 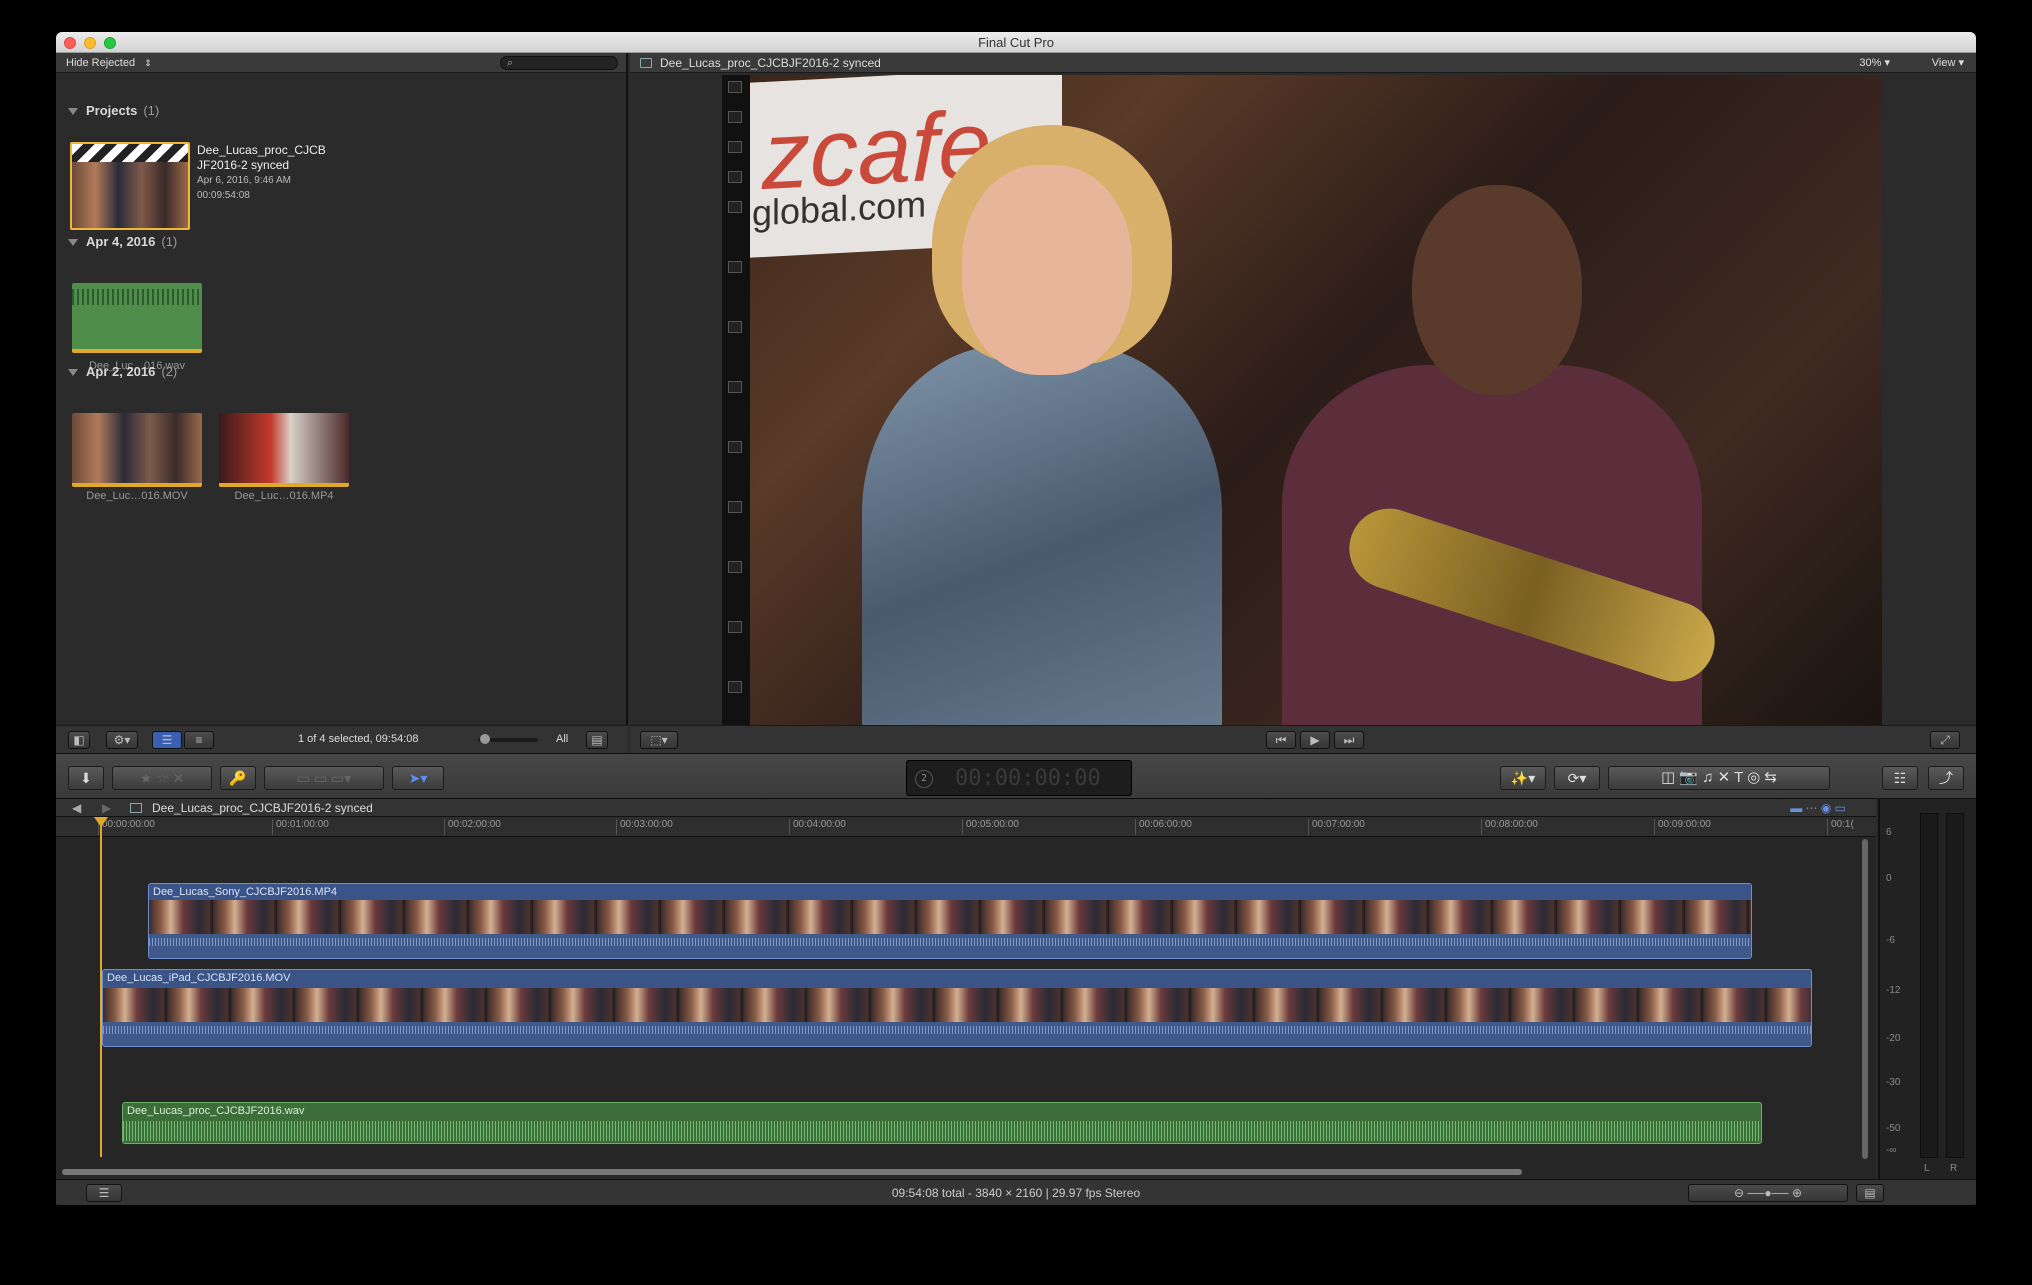 I want to click on dashboard-timecode: 2 00:00:00:00, so click(x=1019, y=778).